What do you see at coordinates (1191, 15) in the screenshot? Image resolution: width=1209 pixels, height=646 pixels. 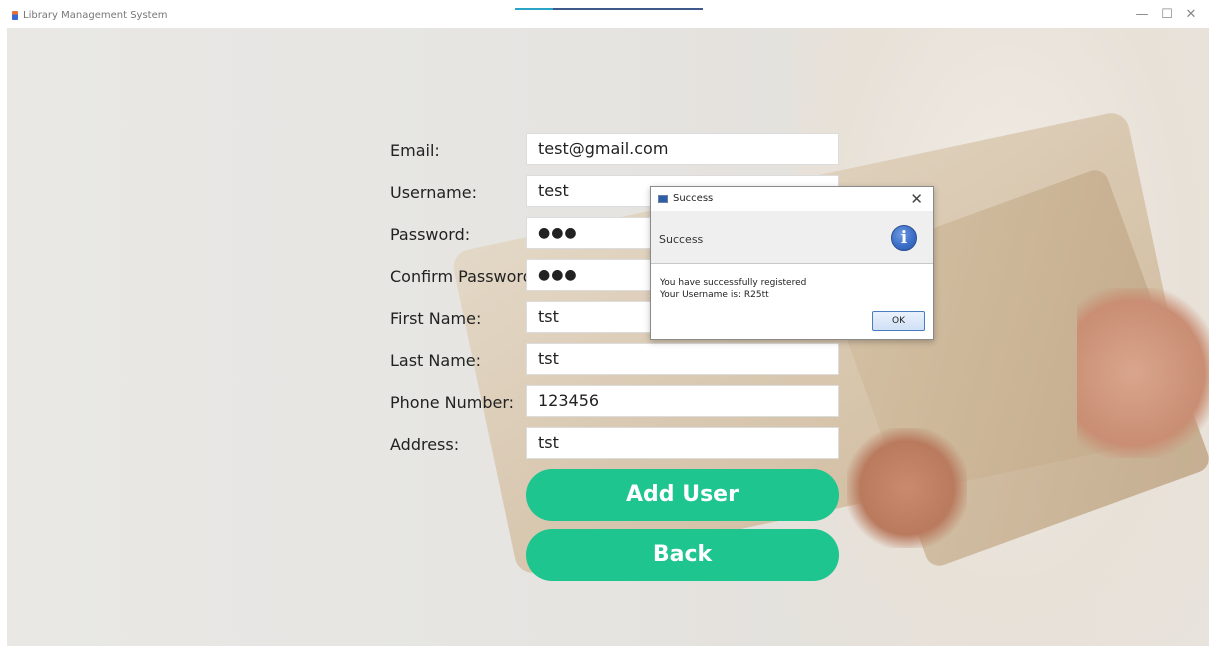 I see `close-button: ✕` at bounding box center [1191, 15].